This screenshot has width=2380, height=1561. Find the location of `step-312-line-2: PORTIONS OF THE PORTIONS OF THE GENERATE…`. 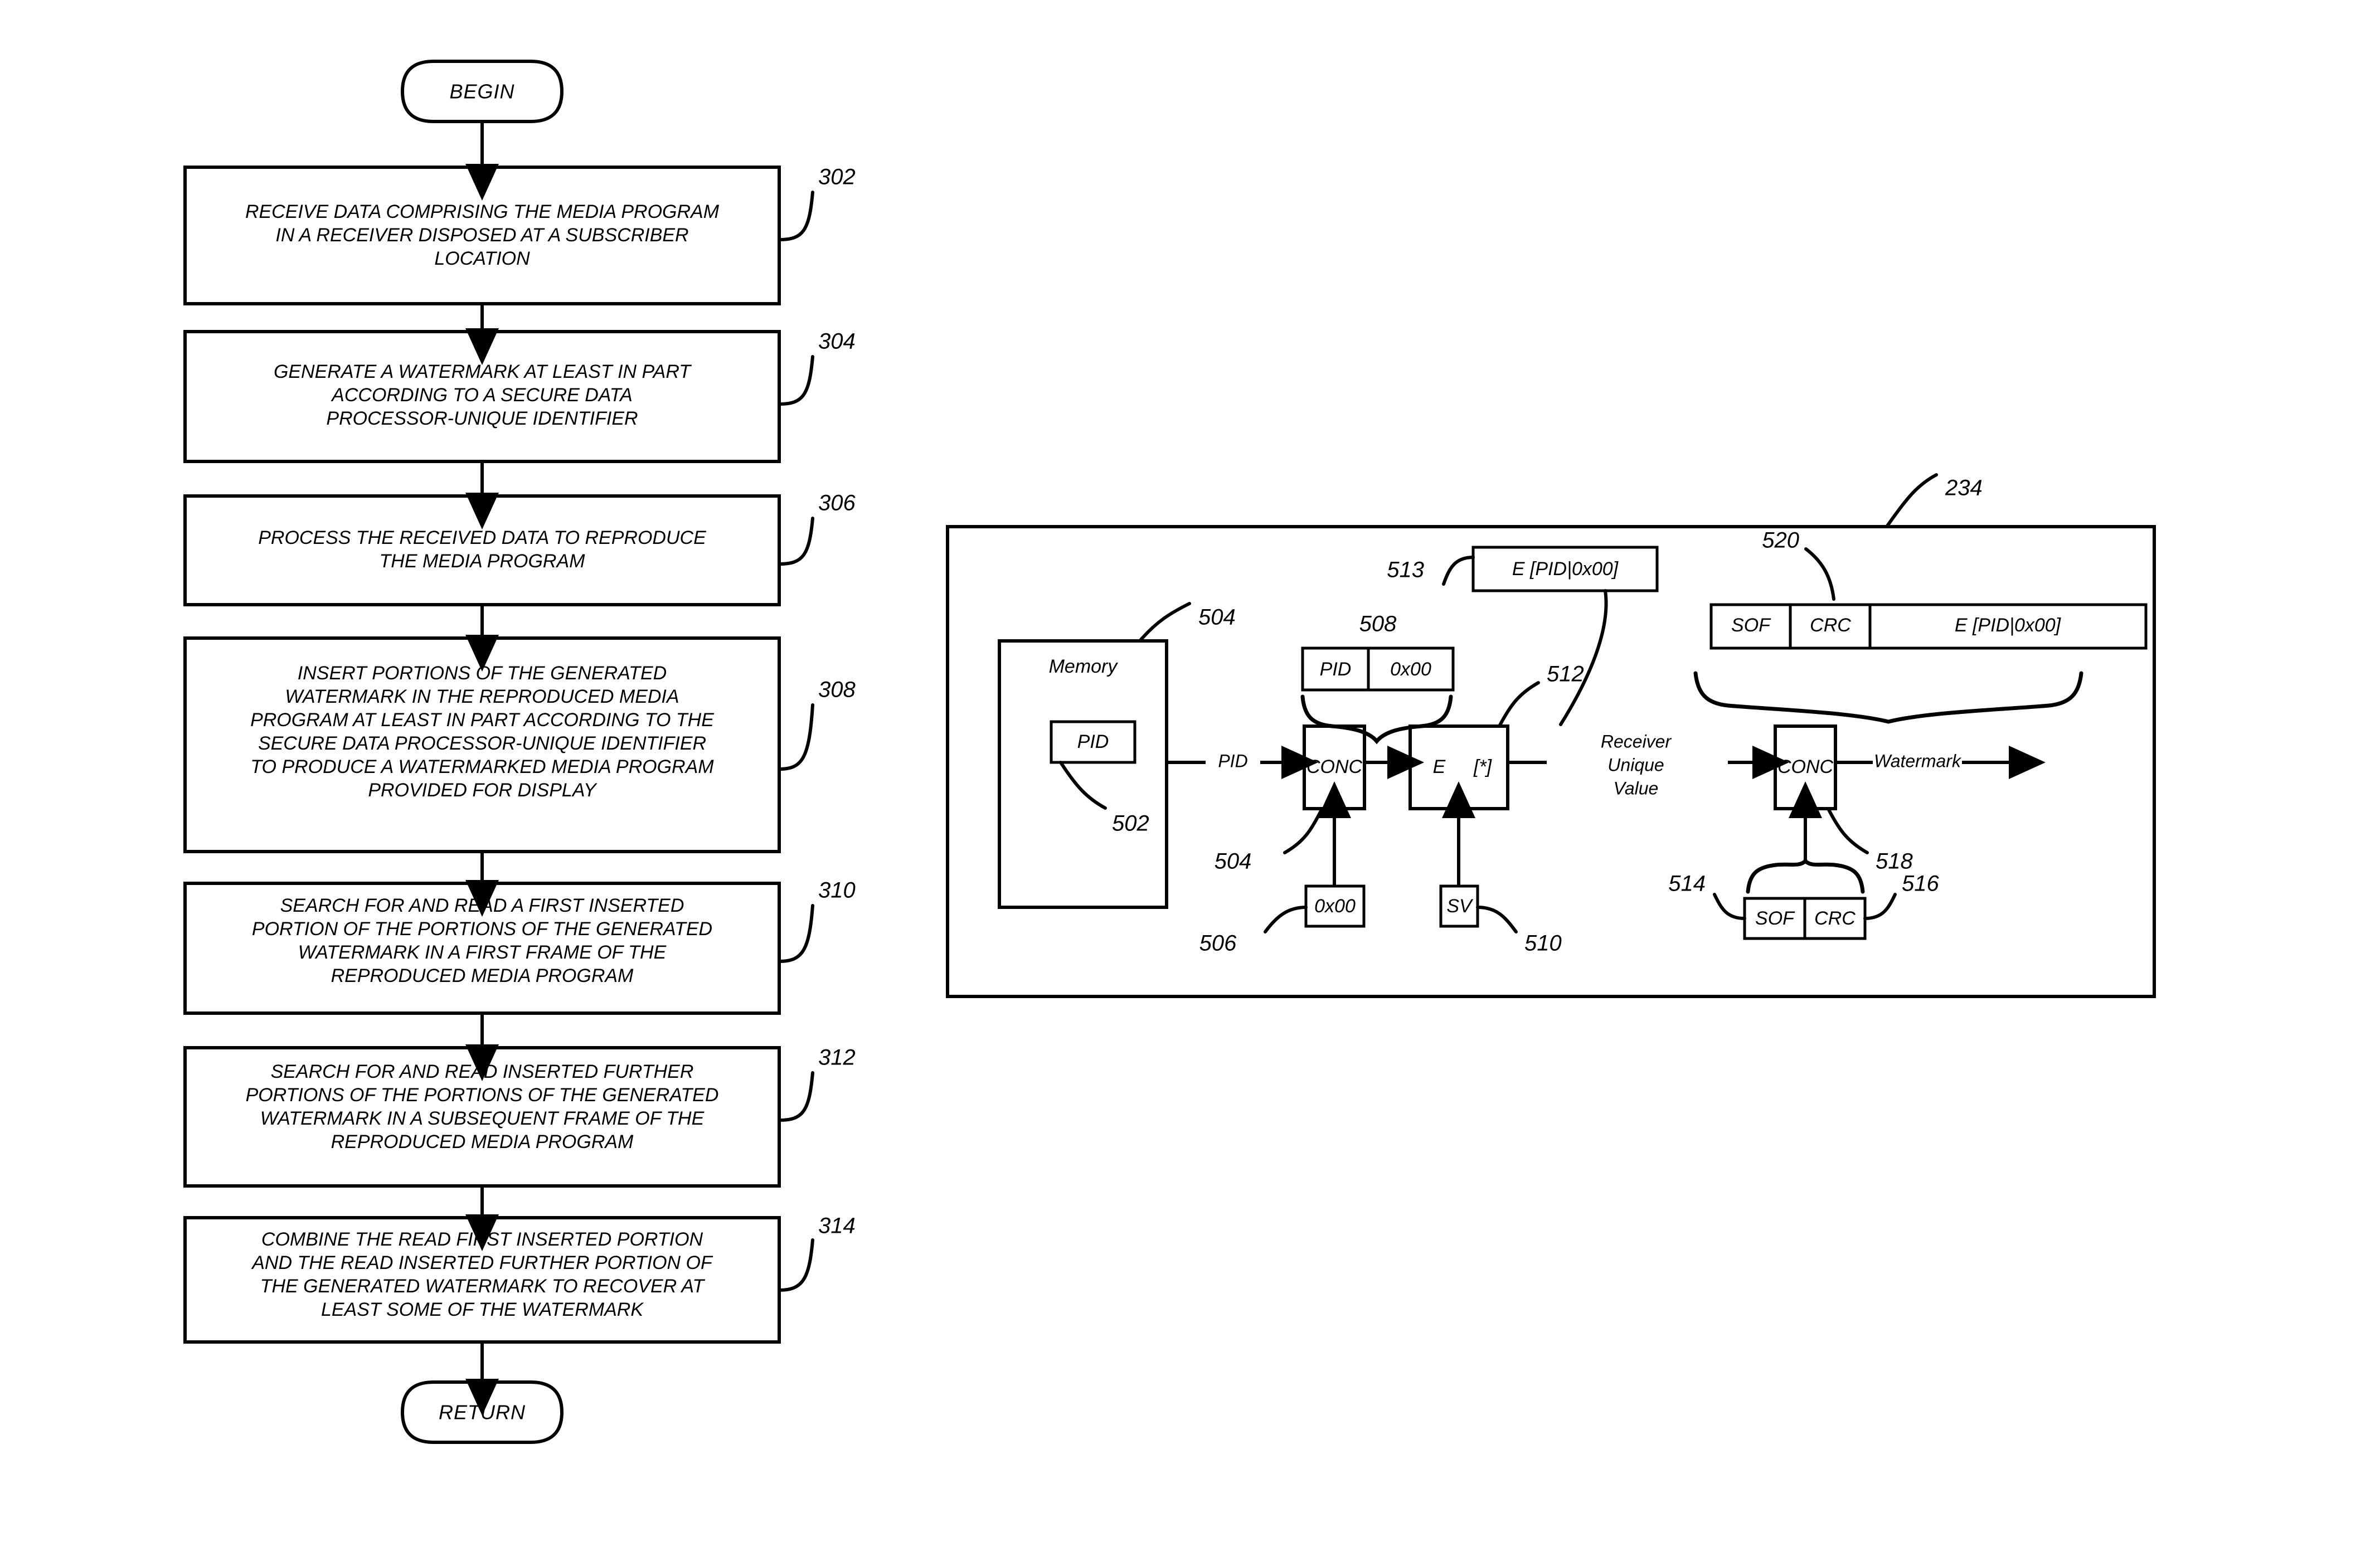

step-312-line-2: PORTIONS OF THE PORTIONS OF THE GENERATE… is located at coordinates (482, 1095).